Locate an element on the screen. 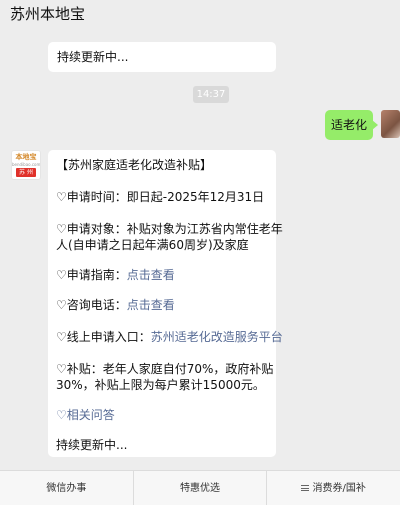 This screenshot has width=400, height=505. apply-guide-row: ♡申请指南：点击查看 is located at coordinates (165, 275).